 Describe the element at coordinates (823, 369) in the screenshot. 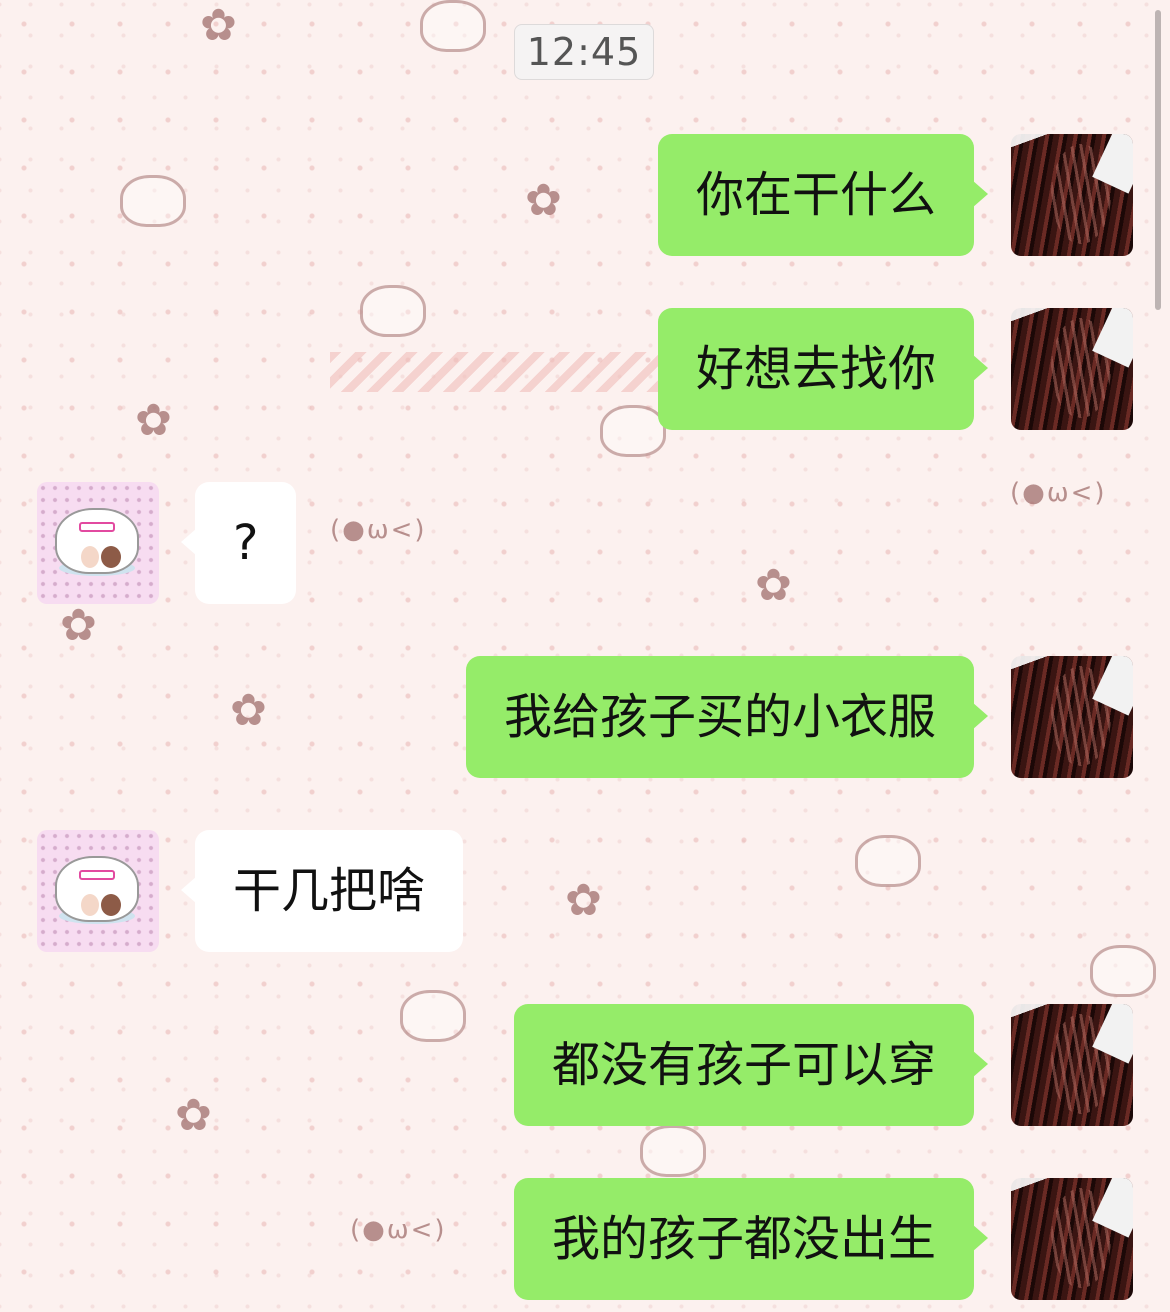

I see `sent-message-bubble: 好想去找你` at that location.